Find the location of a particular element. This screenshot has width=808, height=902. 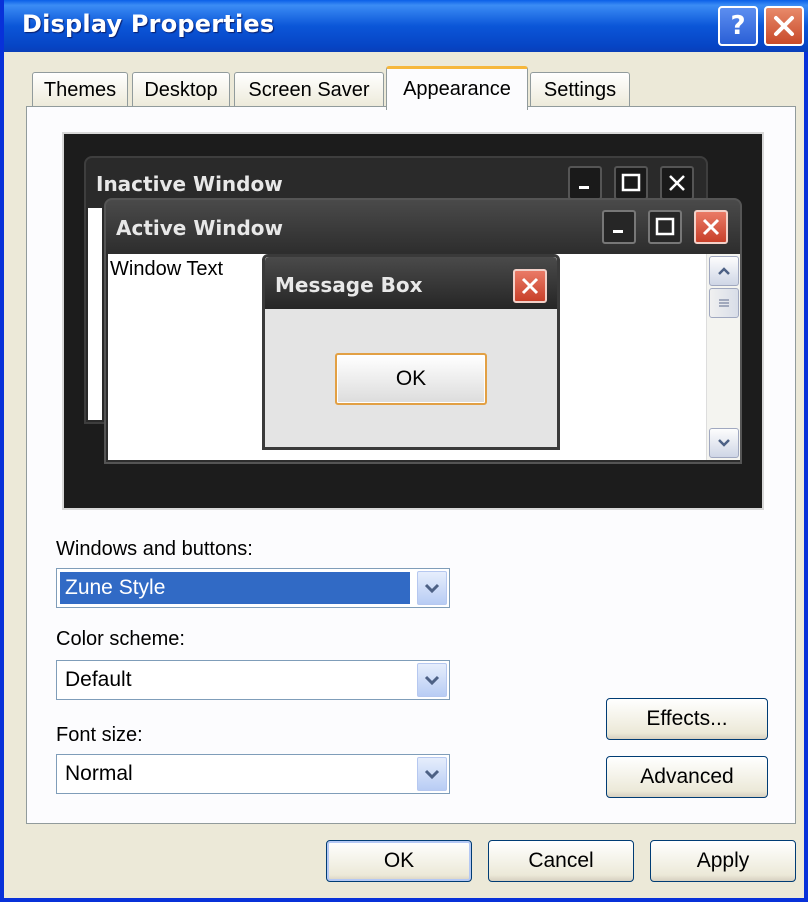

advanced-button: Advanced is located at coordinates (687, 777).